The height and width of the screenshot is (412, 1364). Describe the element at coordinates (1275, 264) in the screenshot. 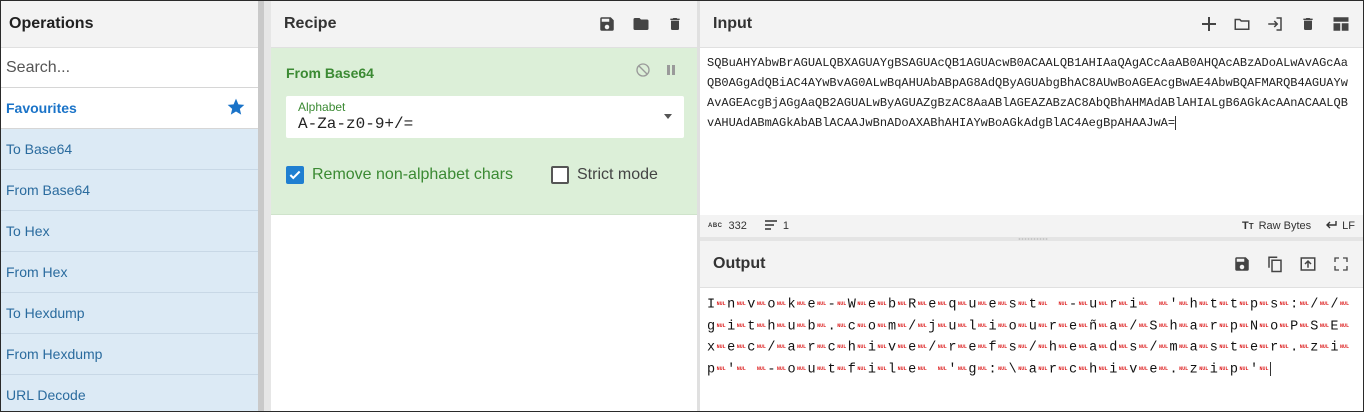

I see `copy-icon` at that location.